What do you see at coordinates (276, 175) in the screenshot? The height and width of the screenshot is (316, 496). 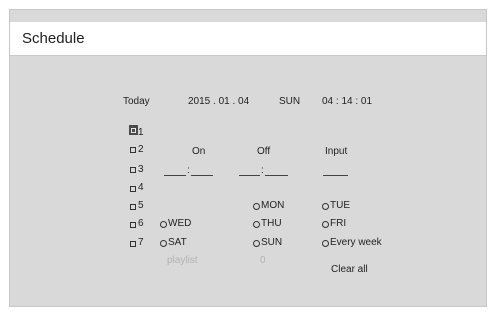 I see `off-minute-blank` at bounding box center [276, 175].